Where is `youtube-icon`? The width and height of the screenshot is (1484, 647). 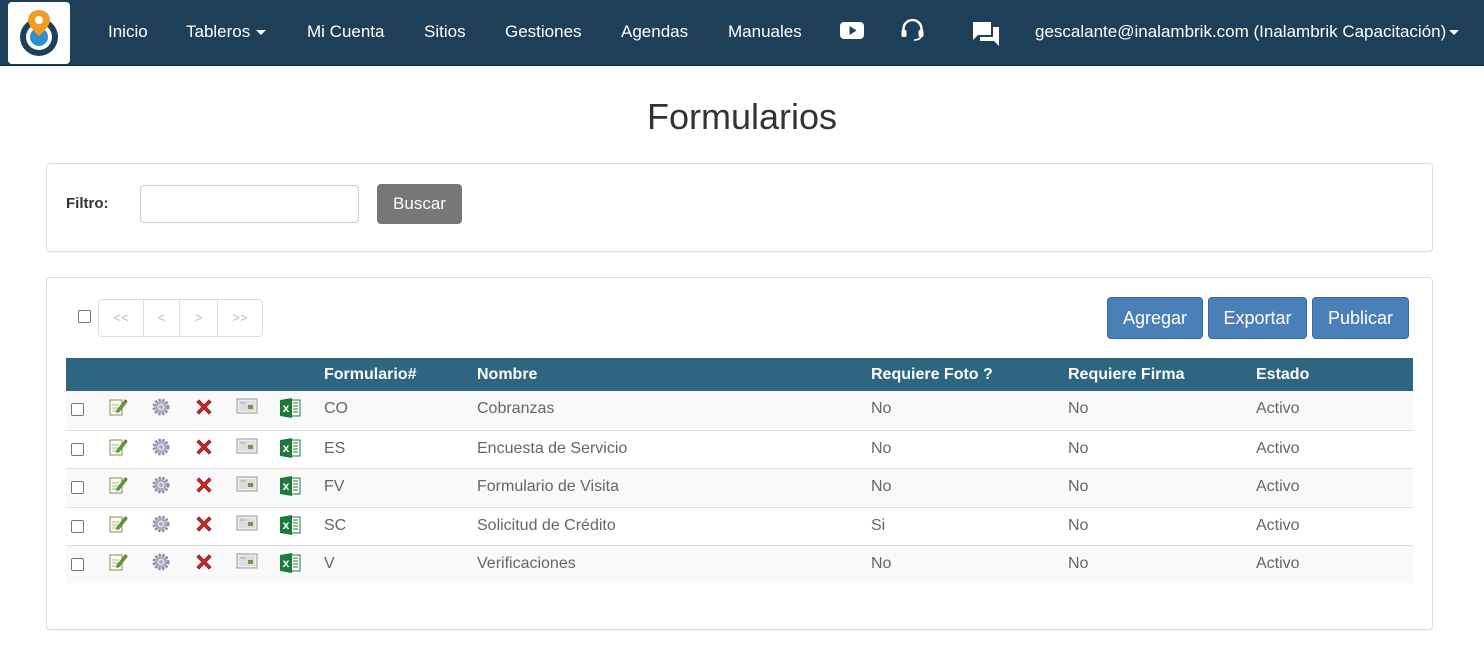
youtube-icon is located at coordinates (852, 30).